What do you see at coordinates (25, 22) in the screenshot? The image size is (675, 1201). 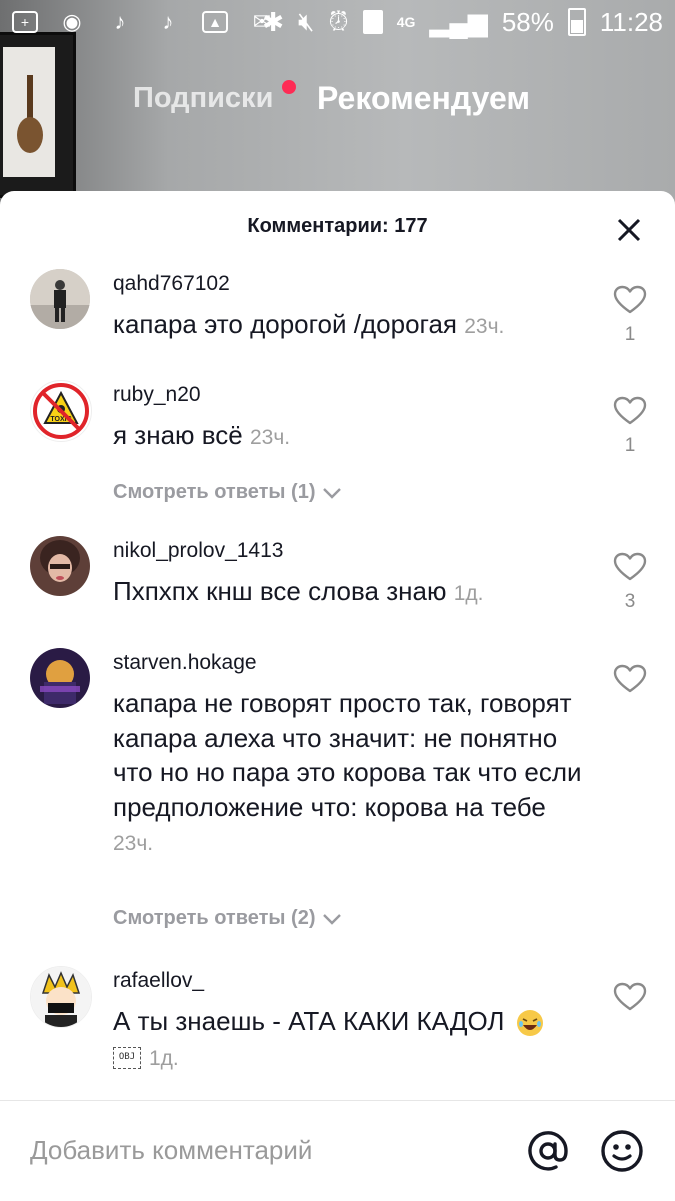 I see `add-notification-icon: +` at bounding box center [25, 22].